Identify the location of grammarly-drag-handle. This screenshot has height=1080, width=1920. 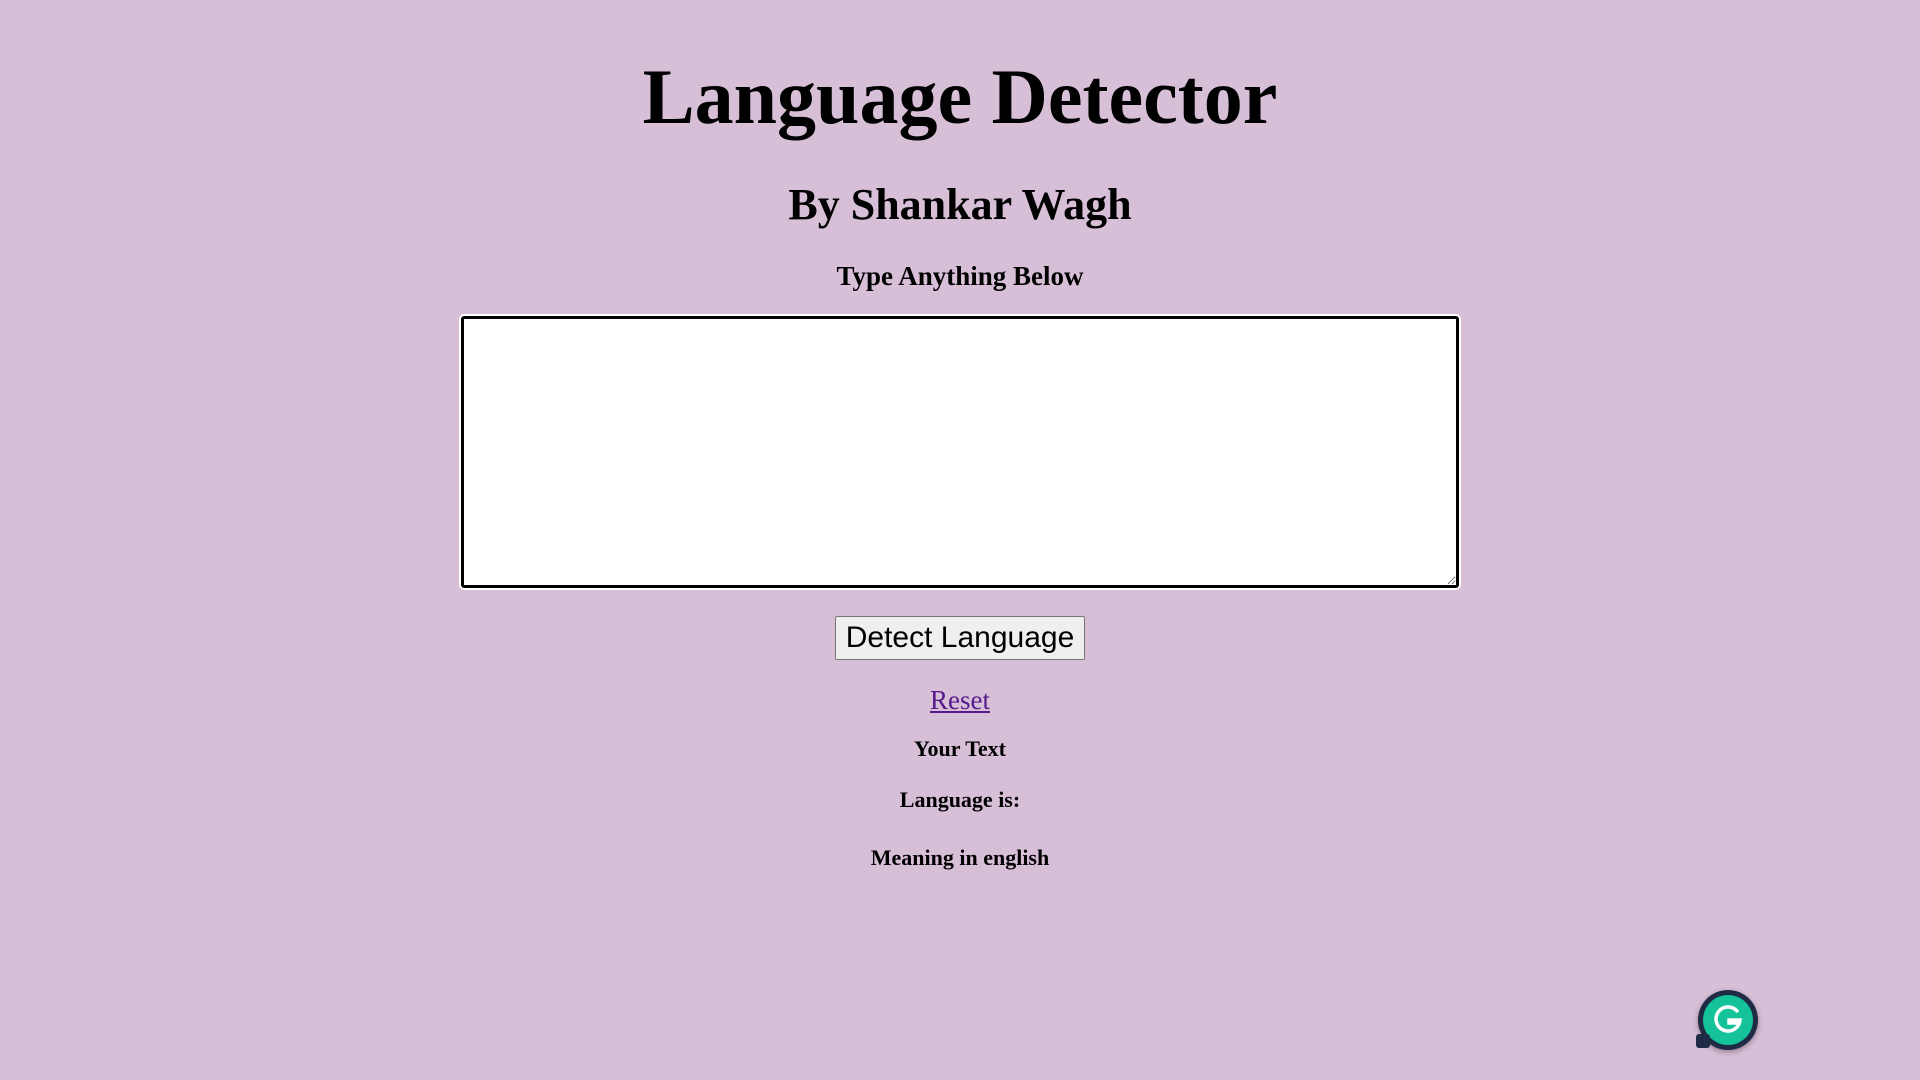
(1703, 1041).